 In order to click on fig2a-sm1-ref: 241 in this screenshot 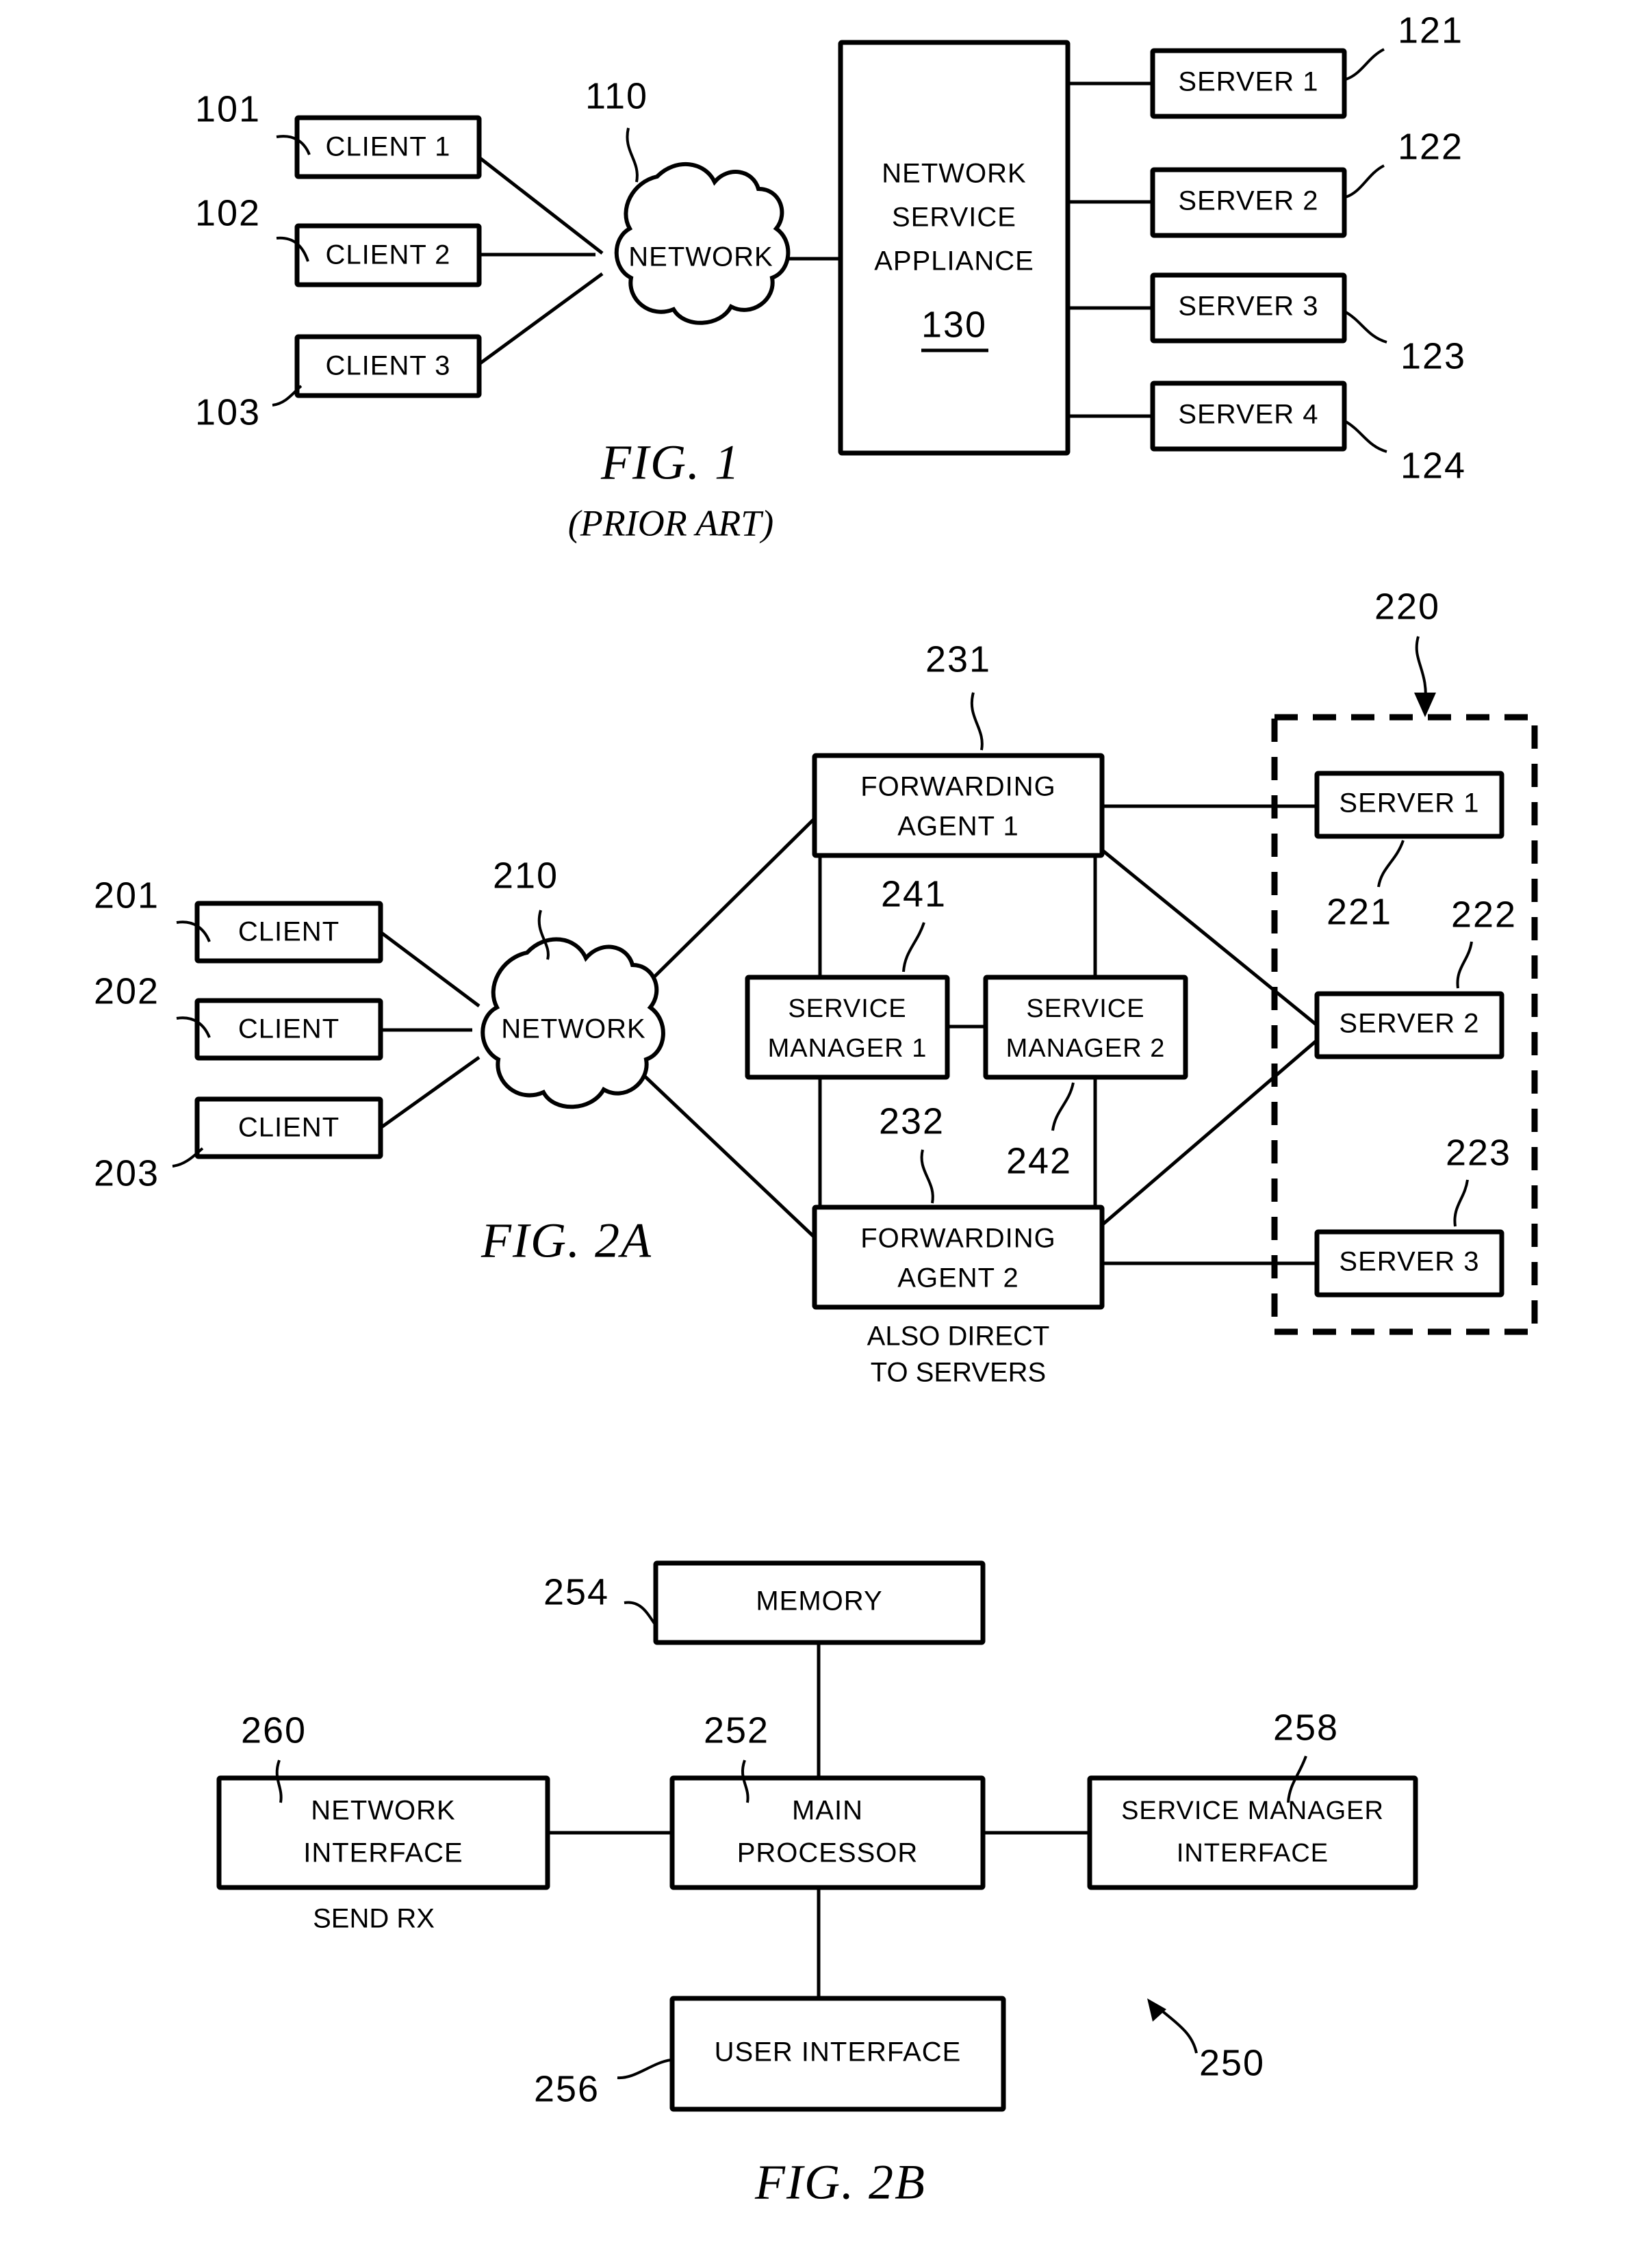, I will do `click(914, 893)`.